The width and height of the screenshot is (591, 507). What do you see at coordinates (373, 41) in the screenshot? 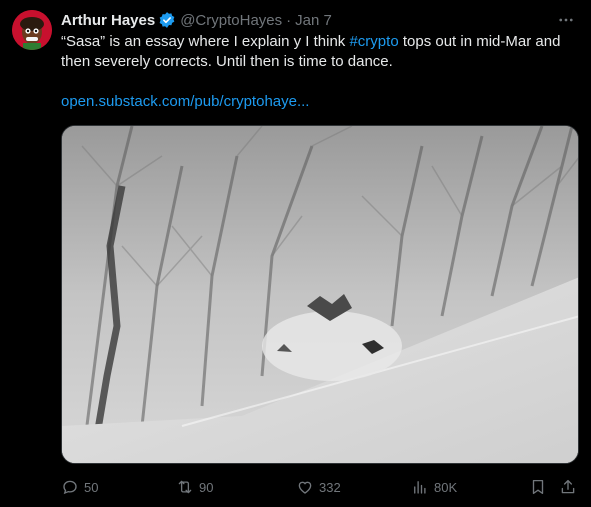
I see `hashtag-link: #crypto` at bounding box center [373, 41].